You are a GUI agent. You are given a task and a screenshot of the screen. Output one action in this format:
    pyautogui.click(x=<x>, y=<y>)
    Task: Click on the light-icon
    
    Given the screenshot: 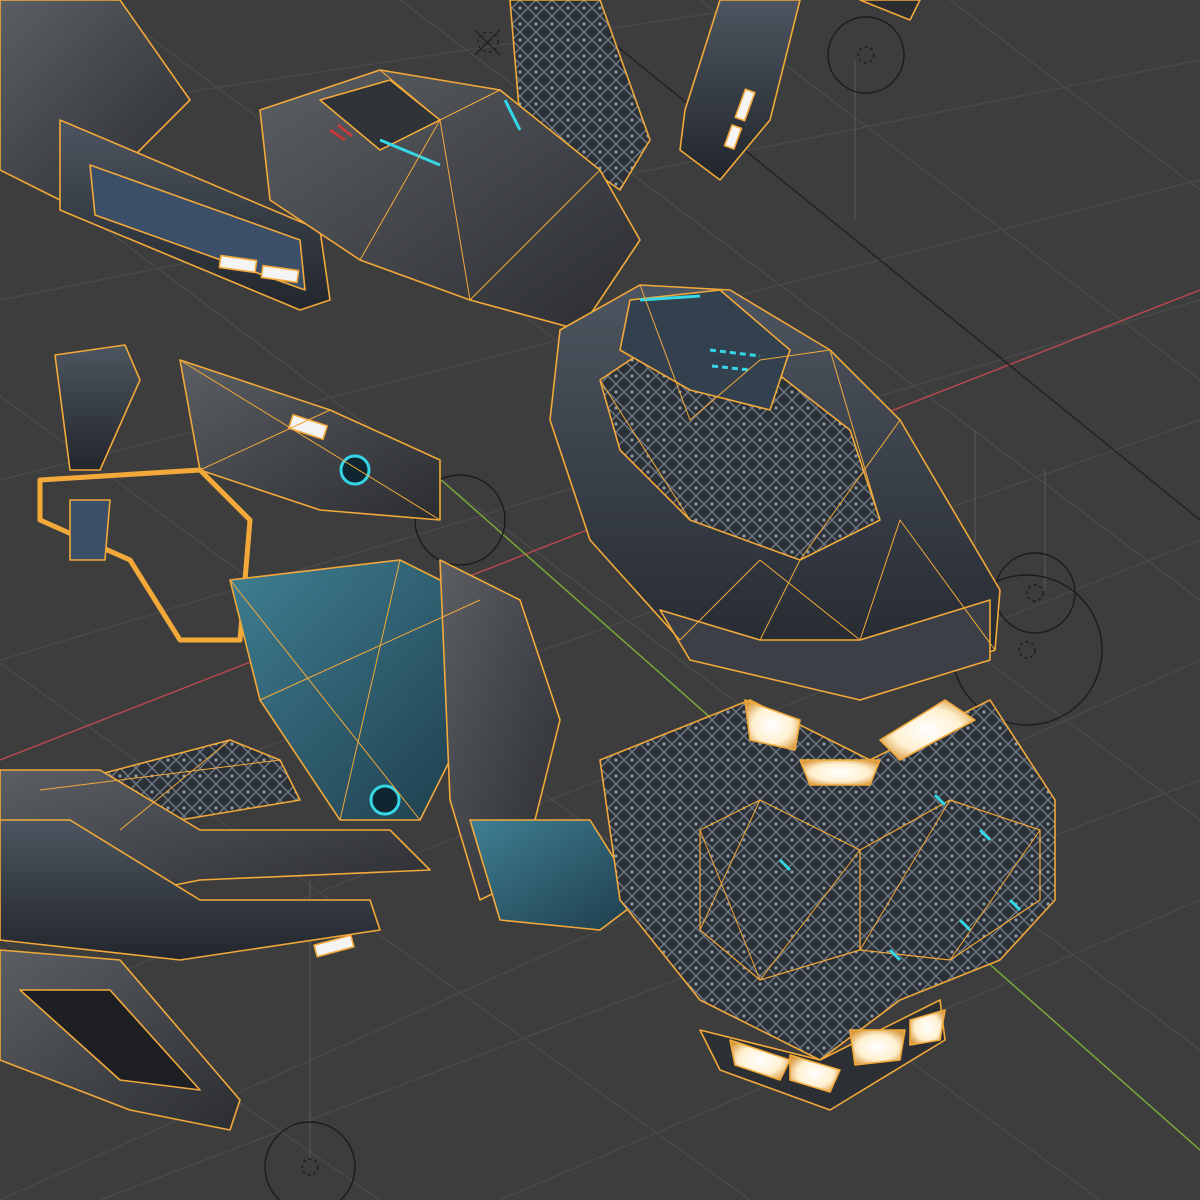 What is the action you would take?
    pyautogui.click(x=487, y=42)
    